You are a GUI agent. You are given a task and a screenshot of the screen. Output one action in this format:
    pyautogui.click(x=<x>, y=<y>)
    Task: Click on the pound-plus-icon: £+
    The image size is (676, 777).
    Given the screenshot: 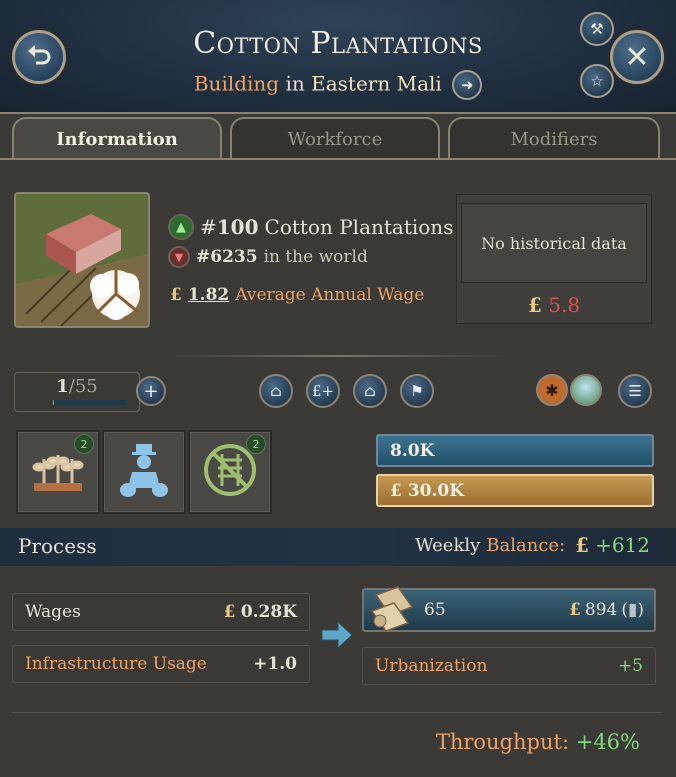 What is the action you would take?
    pyautogui.click(x=323, y=391)
    